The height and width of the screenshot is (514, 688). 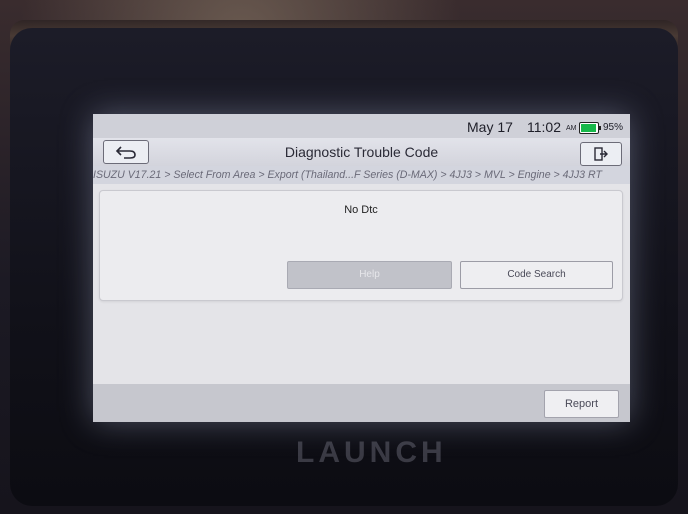 I want to click on report-button: Report, so click(x=581, y=404).